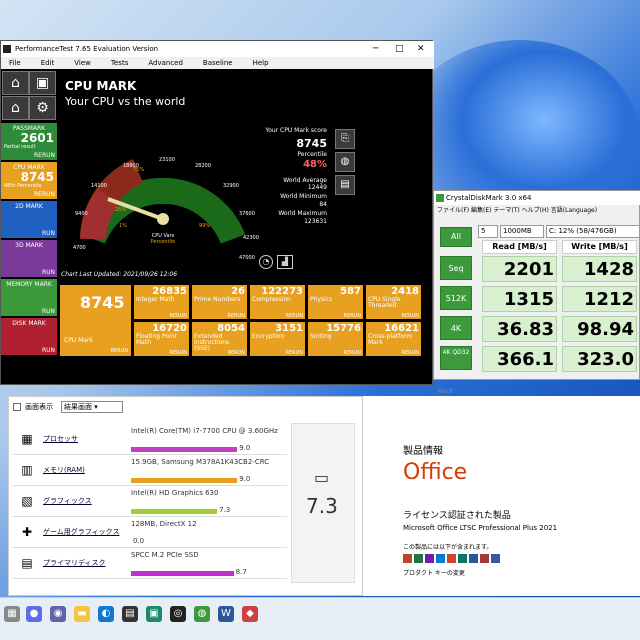  I want to click on cdm-titlebar: CrystalDiskMark 3.0 x64, so click(537, 198).